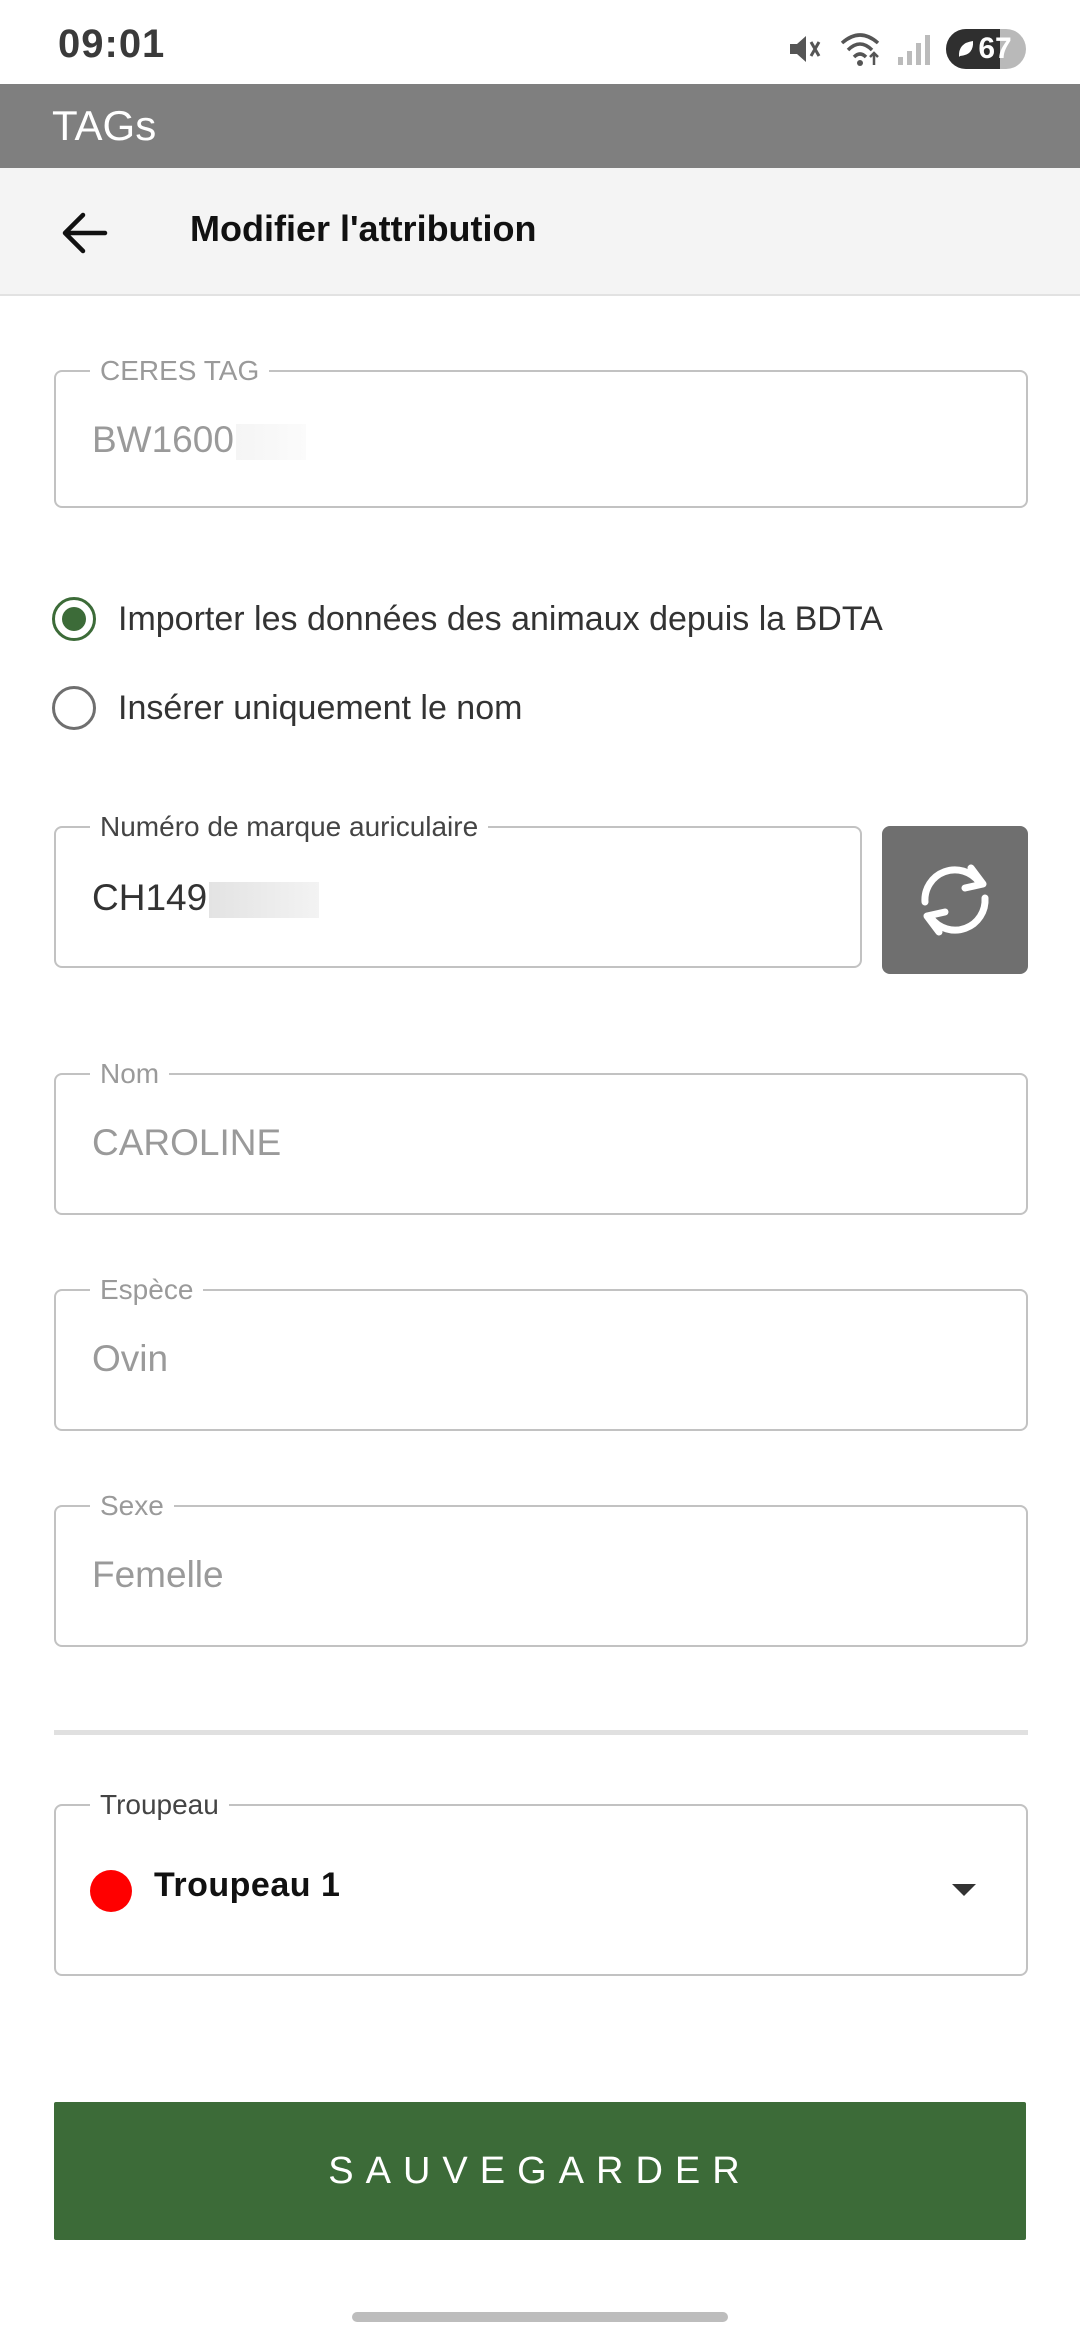  Describe the element at coordinates (158, 1574) in the screenshot. I see `sex-value: Femelle` at that location.